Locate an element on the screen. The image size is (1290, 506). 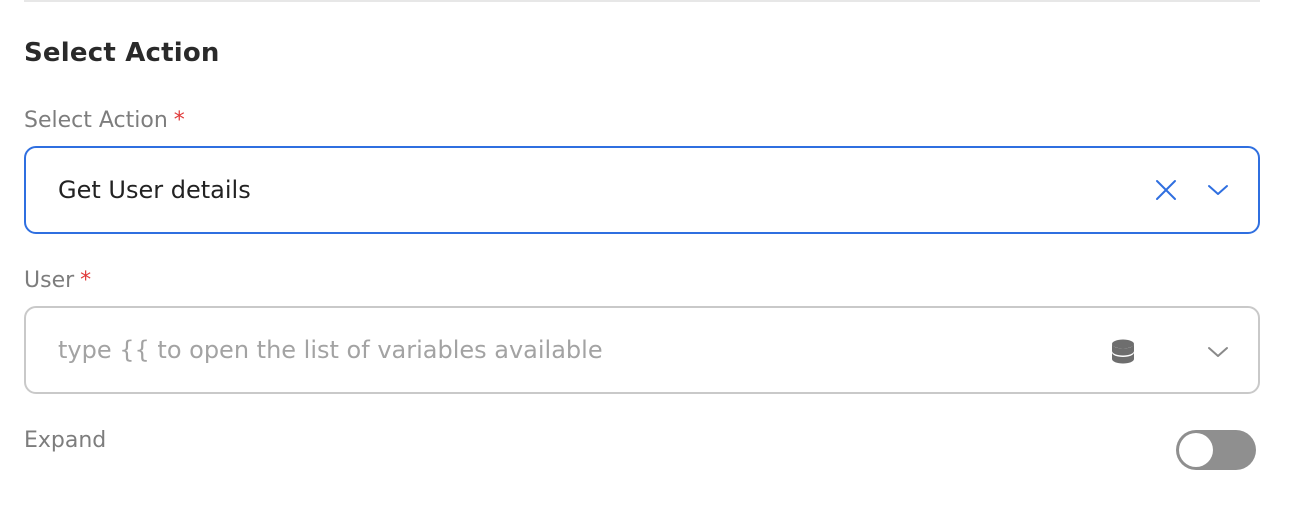
action-field-label: Select Action * is located at coordinates (104, 121).